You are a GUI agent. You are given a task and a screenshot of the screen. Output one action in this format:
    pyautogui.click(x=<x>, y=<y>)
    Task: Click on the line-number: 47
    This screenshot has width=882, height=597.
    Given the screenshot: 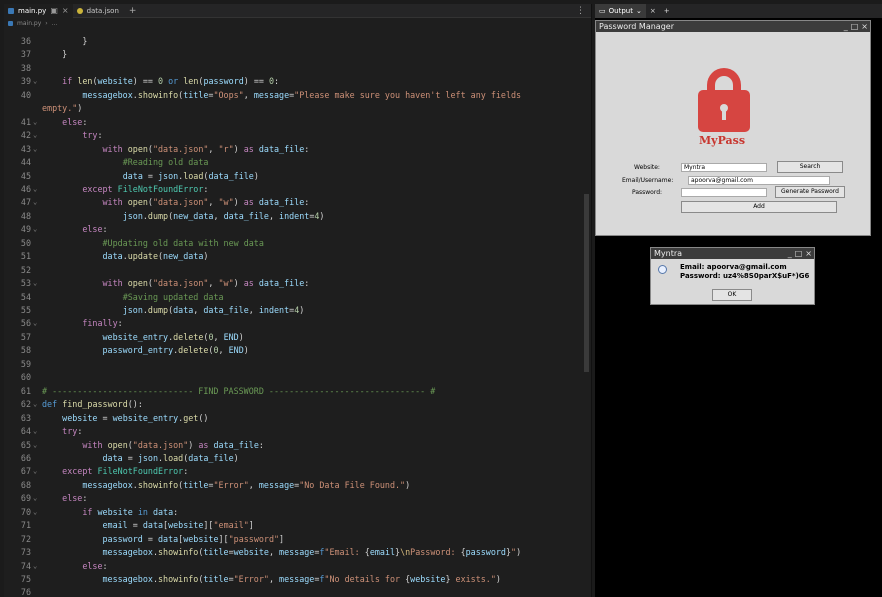 What is the action you would take?
    pyautogui.click(x=25, y=202)
    